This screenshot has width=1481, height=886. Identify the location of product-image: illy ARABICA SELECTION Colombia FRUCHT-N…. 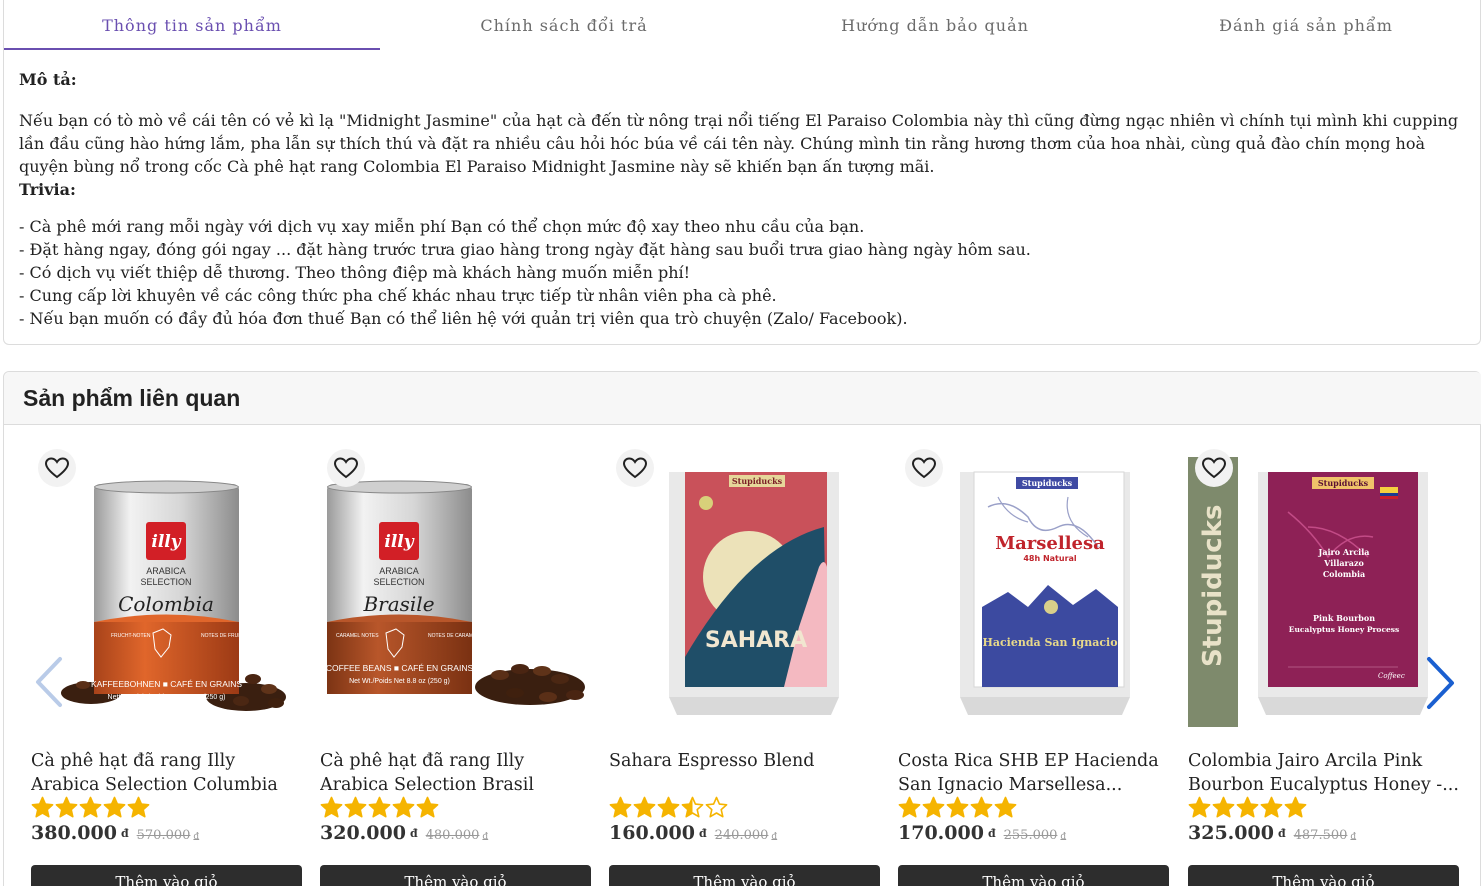
(166, 593).